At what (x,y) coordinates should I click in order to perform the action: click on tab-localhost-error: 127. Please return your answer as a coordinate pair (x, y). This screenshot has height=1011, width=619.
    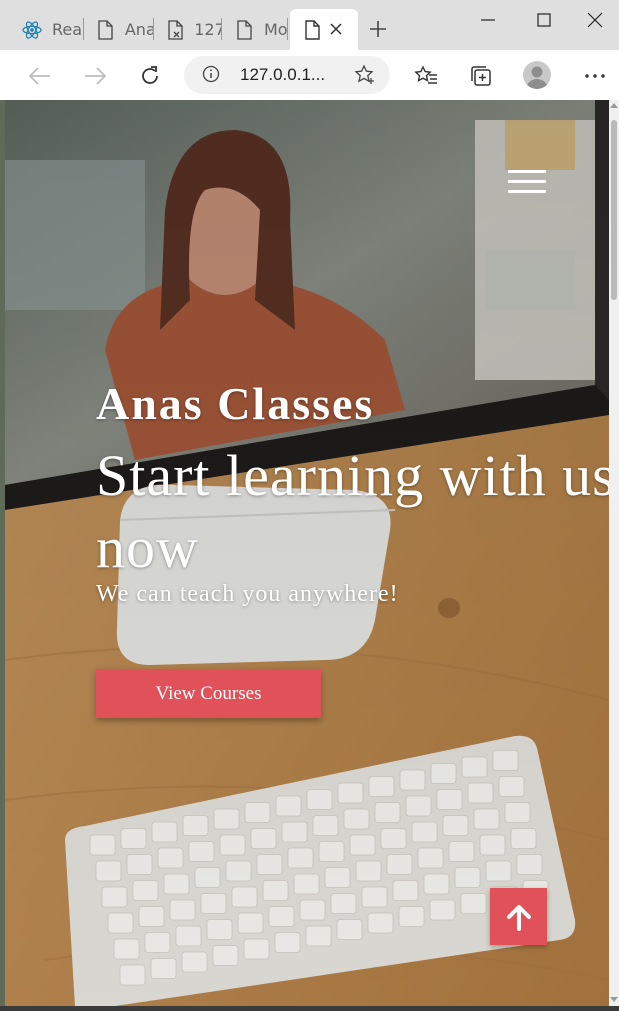
    Looking at the image, I should click on (188, 29).